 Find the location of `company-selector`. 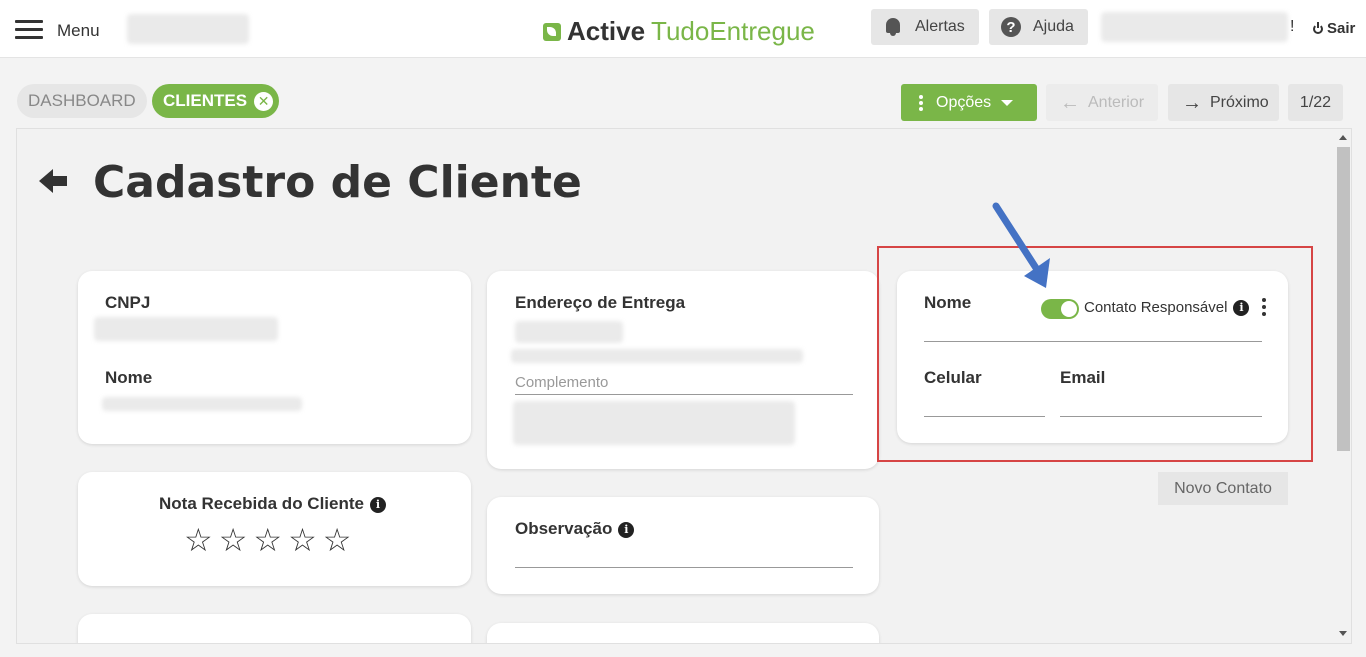

company-selector is located at coordinates (188, 29).